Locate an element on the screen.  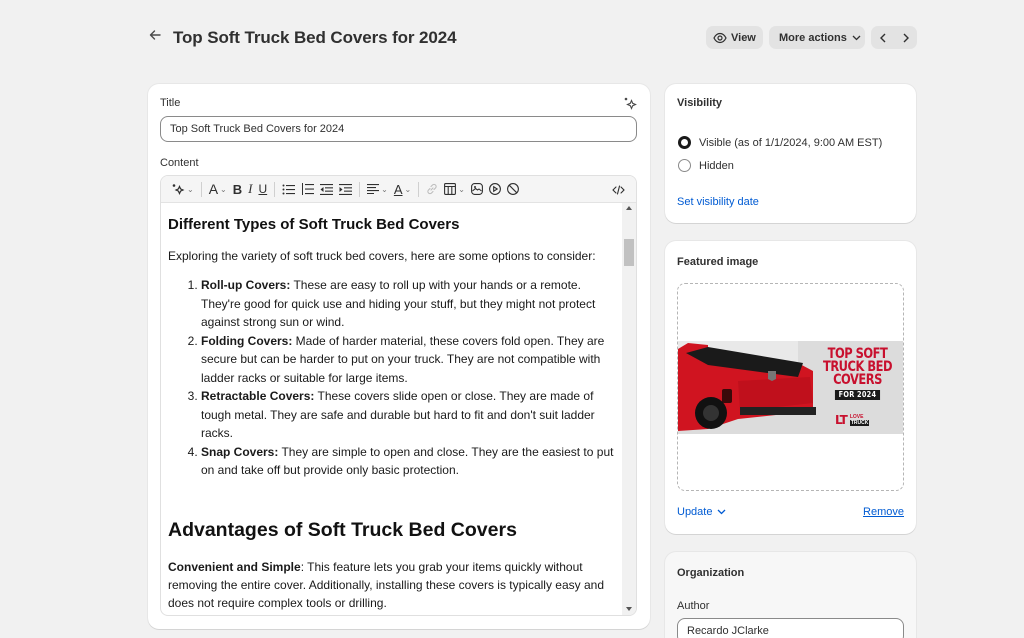
remove-image-link: Remove is located at coordinates (883, 512).